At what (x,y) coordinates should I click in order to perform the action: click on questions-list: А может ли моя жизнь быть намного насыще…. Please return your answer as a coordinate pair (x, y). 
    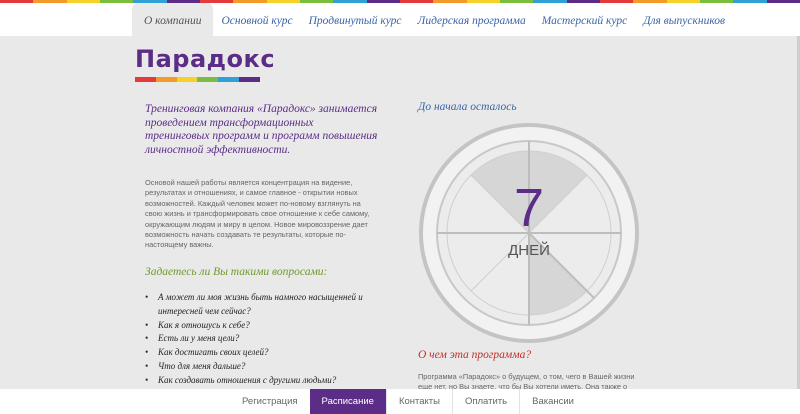
    Looking at the image, I should click on (261, 339).